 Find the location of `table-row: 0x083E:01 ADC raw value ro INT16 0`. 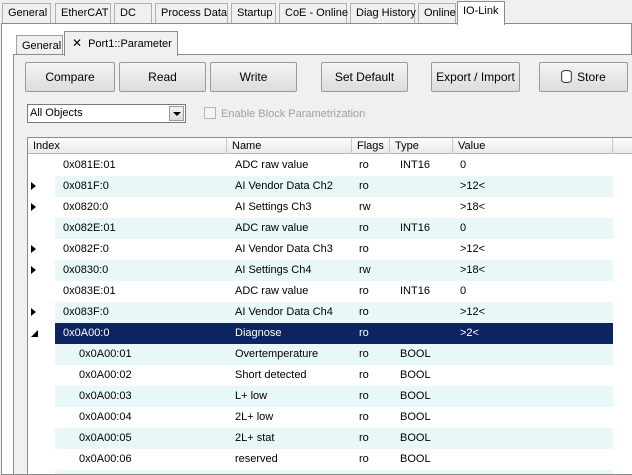

table-row: 0x083E:01 ADC raw value ro INT16 0 is located at coordinates (330, 291).